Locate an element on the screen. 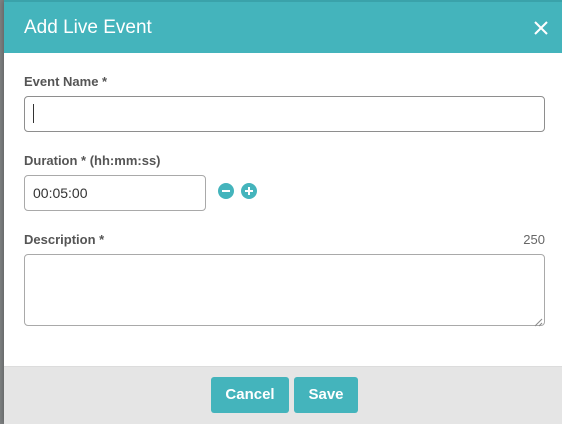 The image size is (562, 424). description-label: Description * is located at coordinates (64, 239).